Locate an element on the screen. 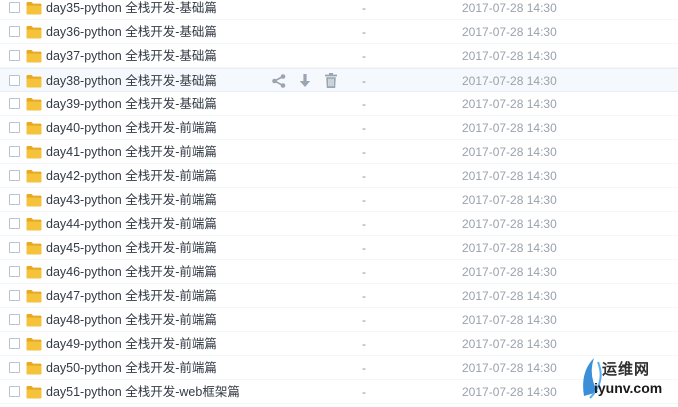 The image size is (678, 407). file-name: day42-python 全栈开发-前端篇 is located at coordinates (131, 176).